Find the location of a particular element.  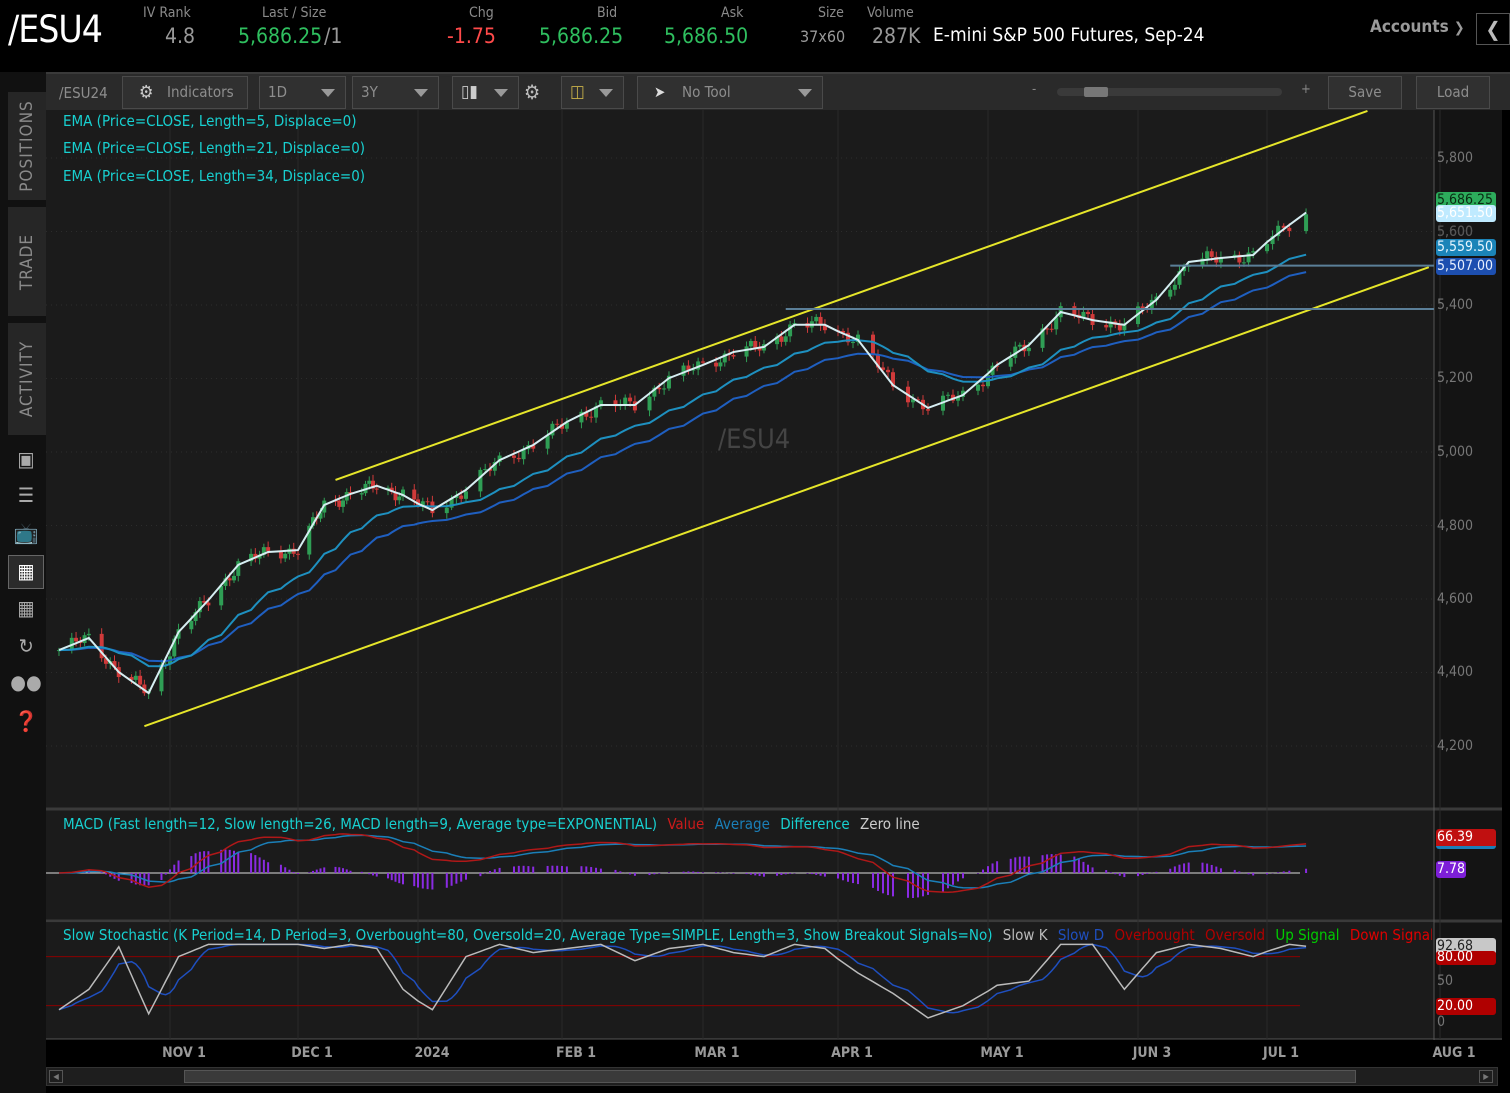

stochastic-legend-item: Slow K is located at coordinates (1025, 935).